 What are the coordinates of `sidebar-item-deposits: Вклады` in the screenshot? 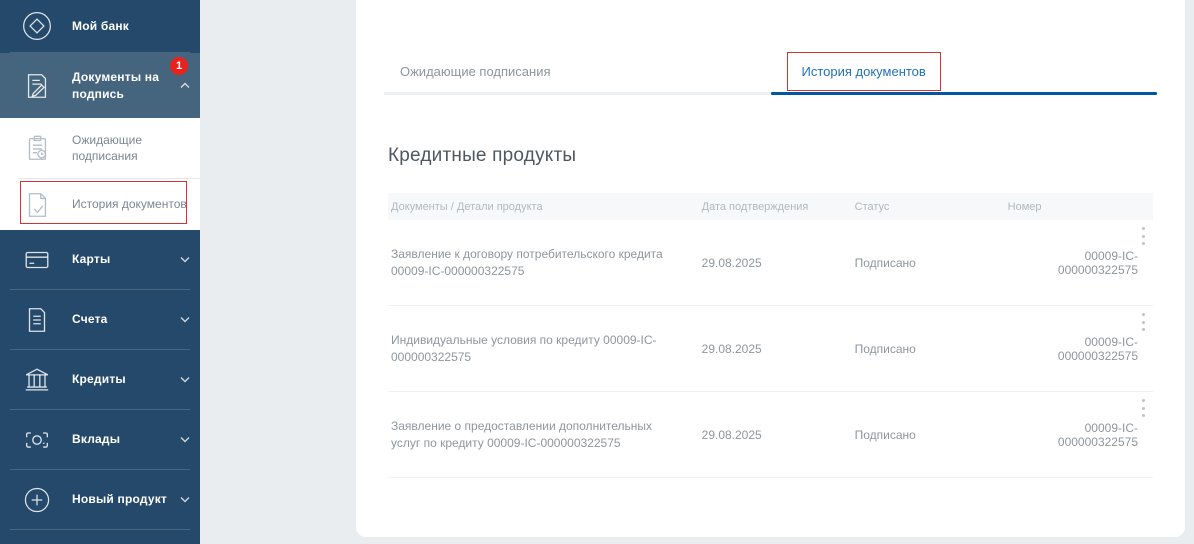 It's located at (100, 439).